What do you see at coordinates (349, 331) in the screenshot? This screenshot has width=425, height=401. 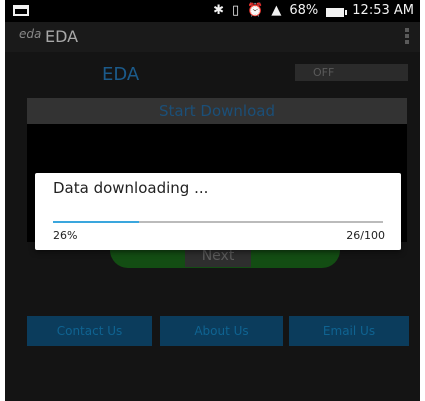 I see `email-us-button: Email Us` at bounding box center [349, 331].